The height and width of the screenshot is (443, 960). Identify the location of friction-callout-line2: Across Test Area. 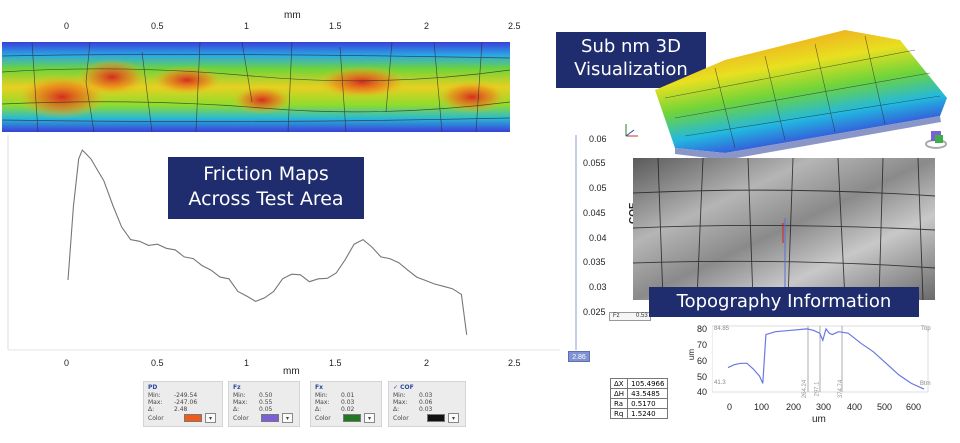
(266, 198).